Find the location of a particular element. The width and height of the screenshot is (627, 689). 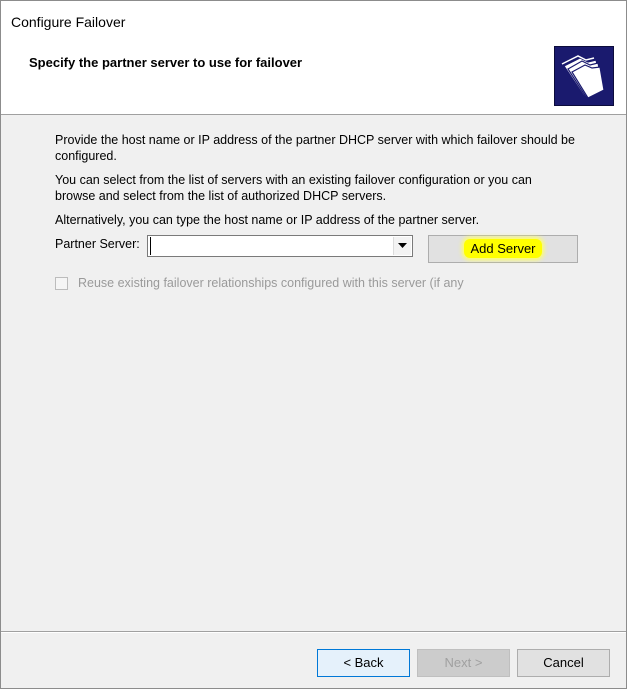

next-button: Next > is located at coordinates (463, 663).